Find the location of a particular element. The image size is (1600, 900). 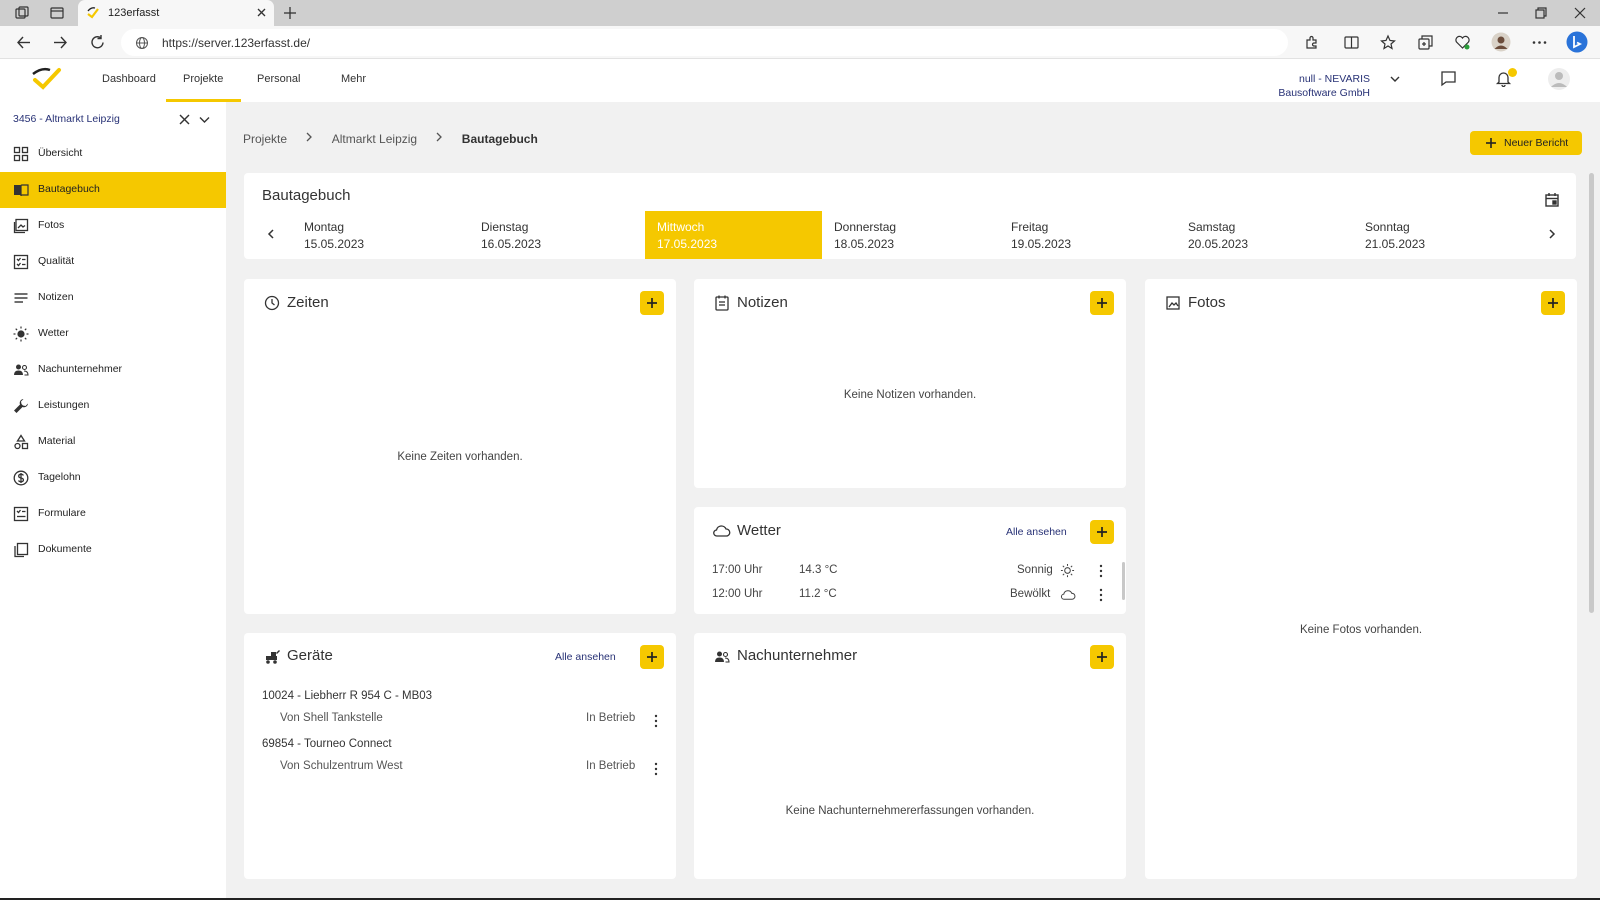

globe-icon is located at coordinates (142, 43).